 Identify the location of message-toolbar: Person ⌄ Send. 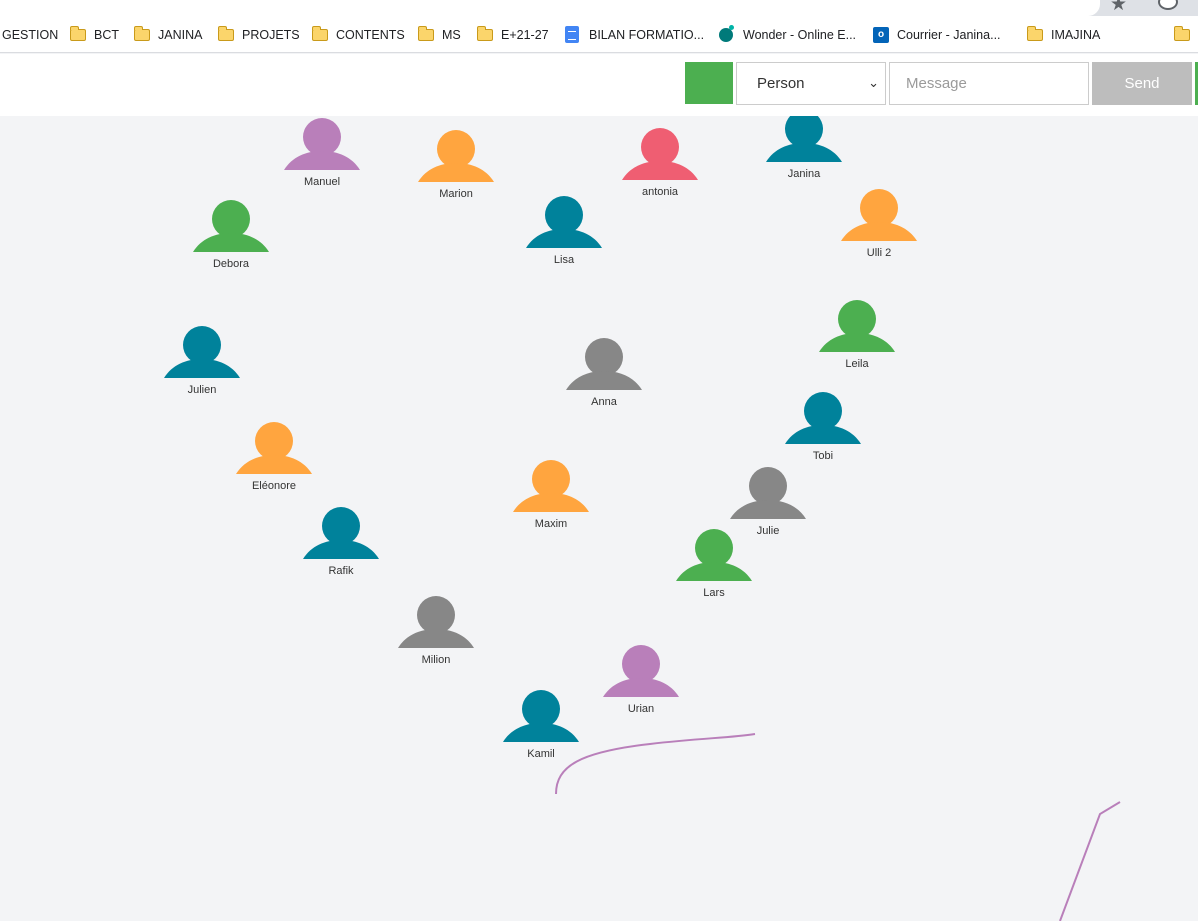
(599, 85).